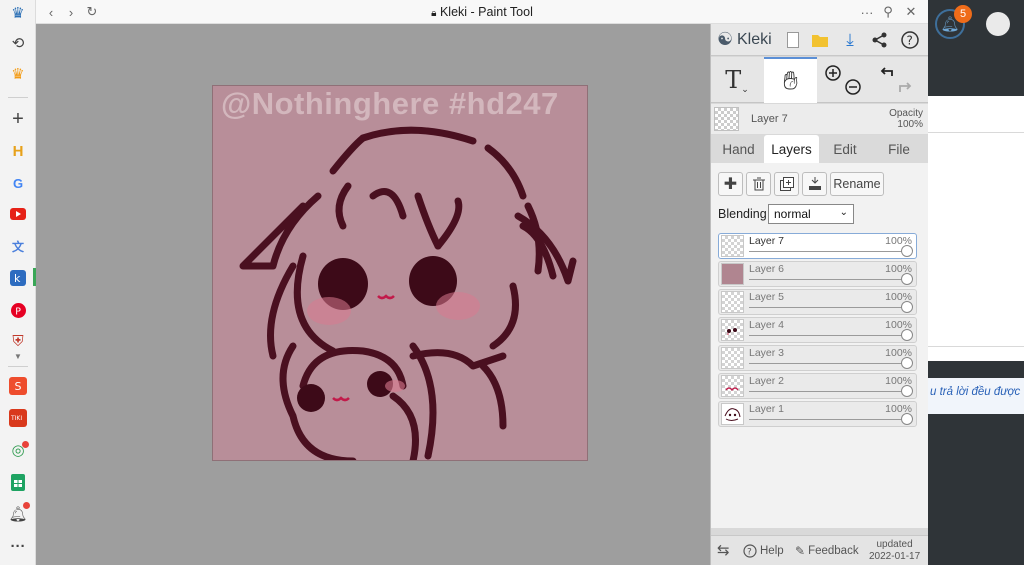  Describe the element at coordinates (811, 214) in the screenshot. I see `blending-select: normal ⌄` at that location.